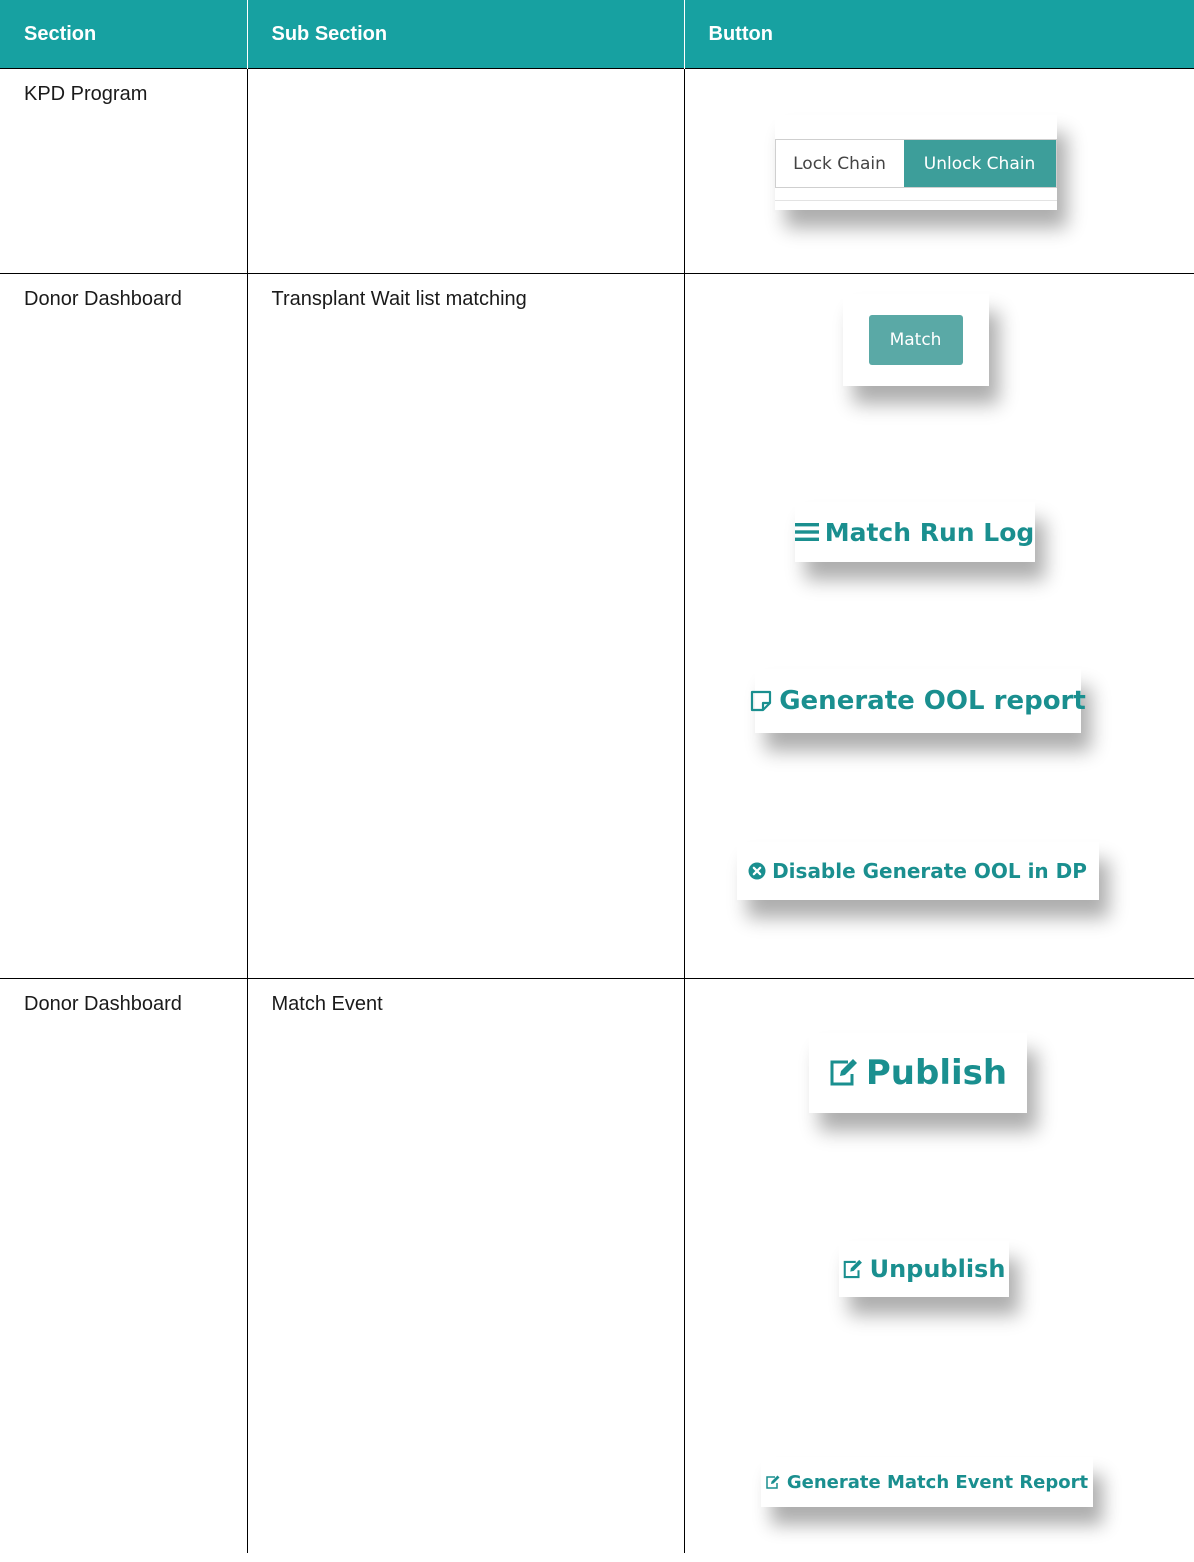  What do you see at coordinates (806, 532) in the screenshot?
I see `list-icon` at bounding box center [806, 532].